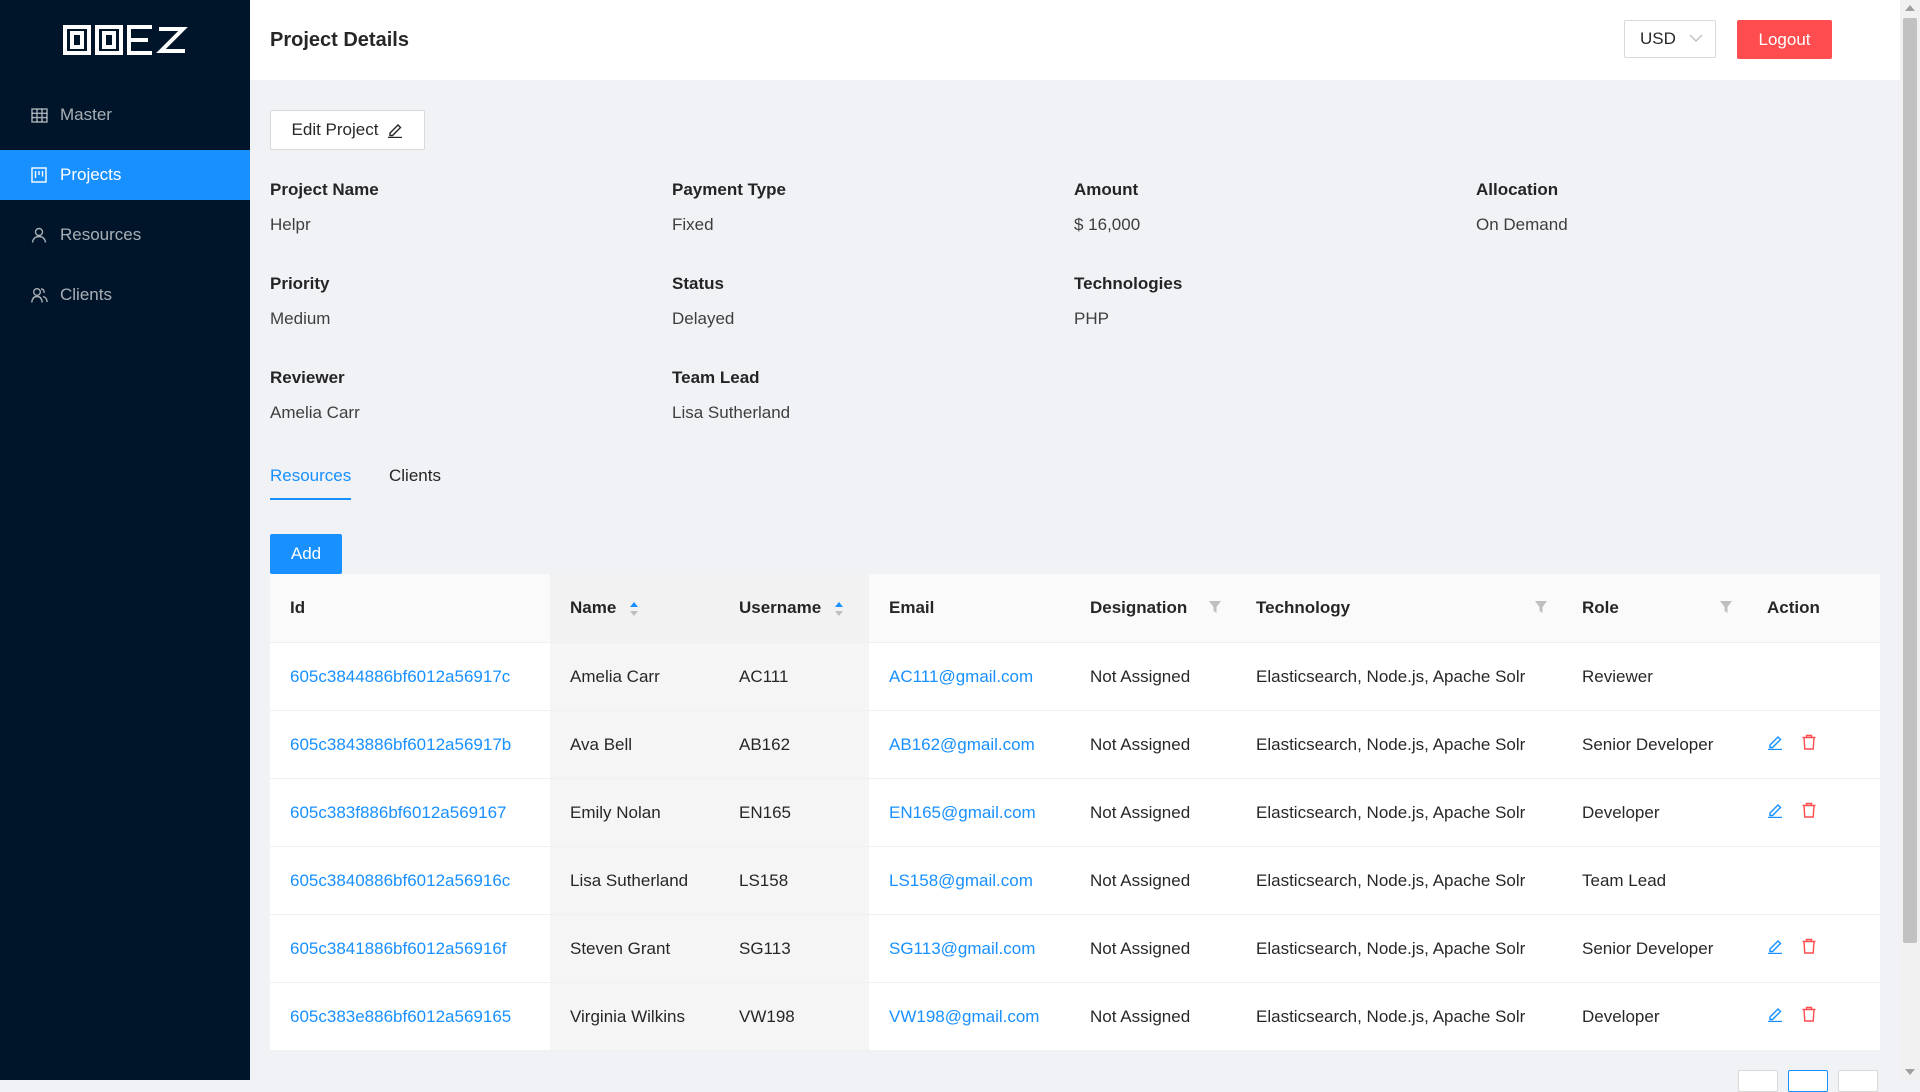 The image size is (1920, 1092). Describe the element at coordinates (1153, 608) in the screenshot. I see `column-header-designation: Designation` at that location.